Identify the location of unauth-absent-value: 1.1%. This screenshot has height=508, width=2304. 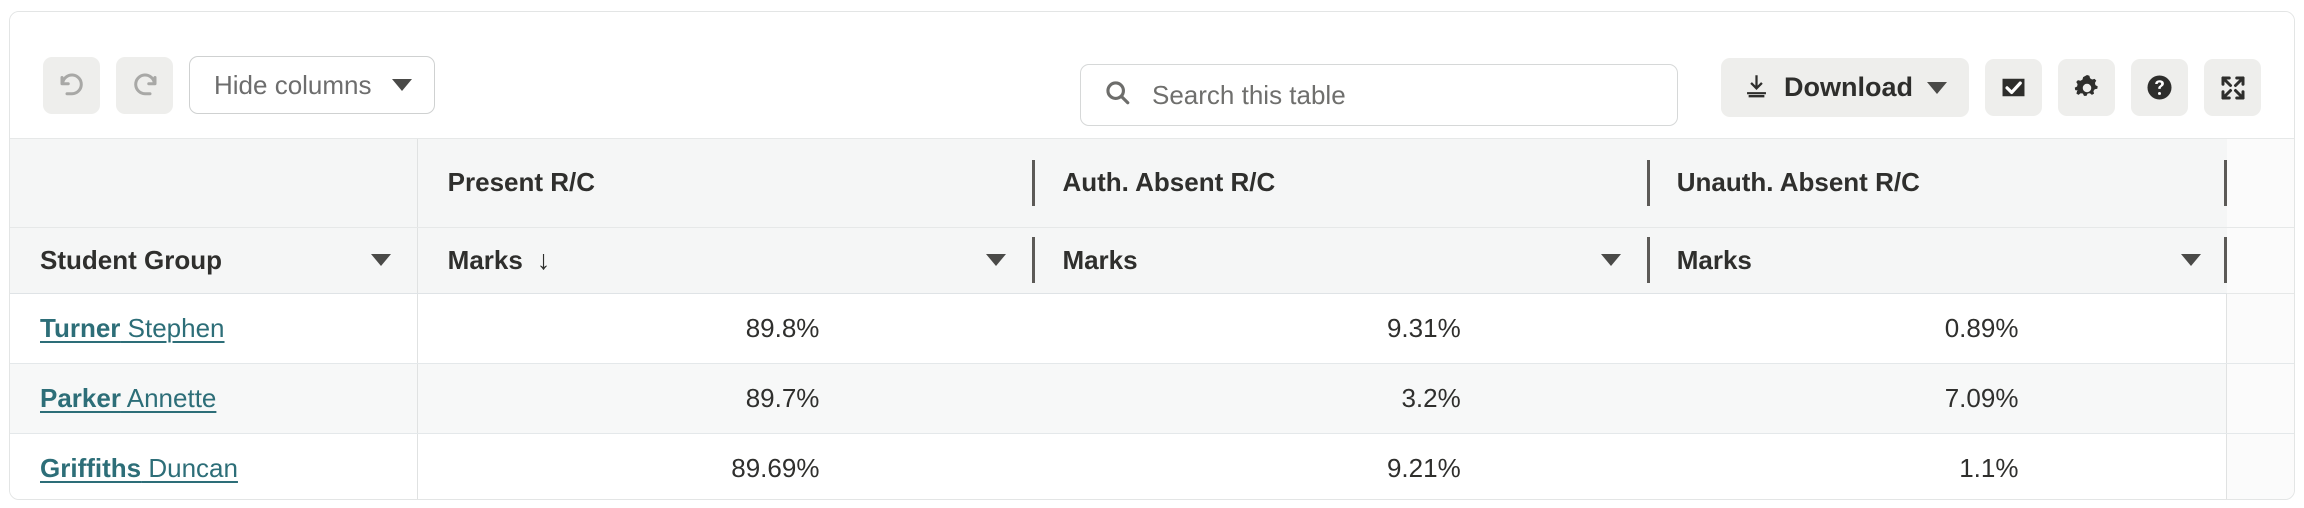
(1936, 466).